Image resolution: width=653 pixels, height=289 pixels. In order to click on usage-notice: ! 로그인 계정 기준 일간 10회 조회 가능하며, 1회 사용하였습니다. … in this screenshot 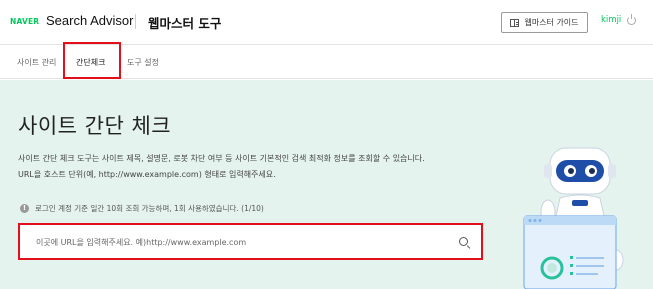, I will do `click(142, 208)`.